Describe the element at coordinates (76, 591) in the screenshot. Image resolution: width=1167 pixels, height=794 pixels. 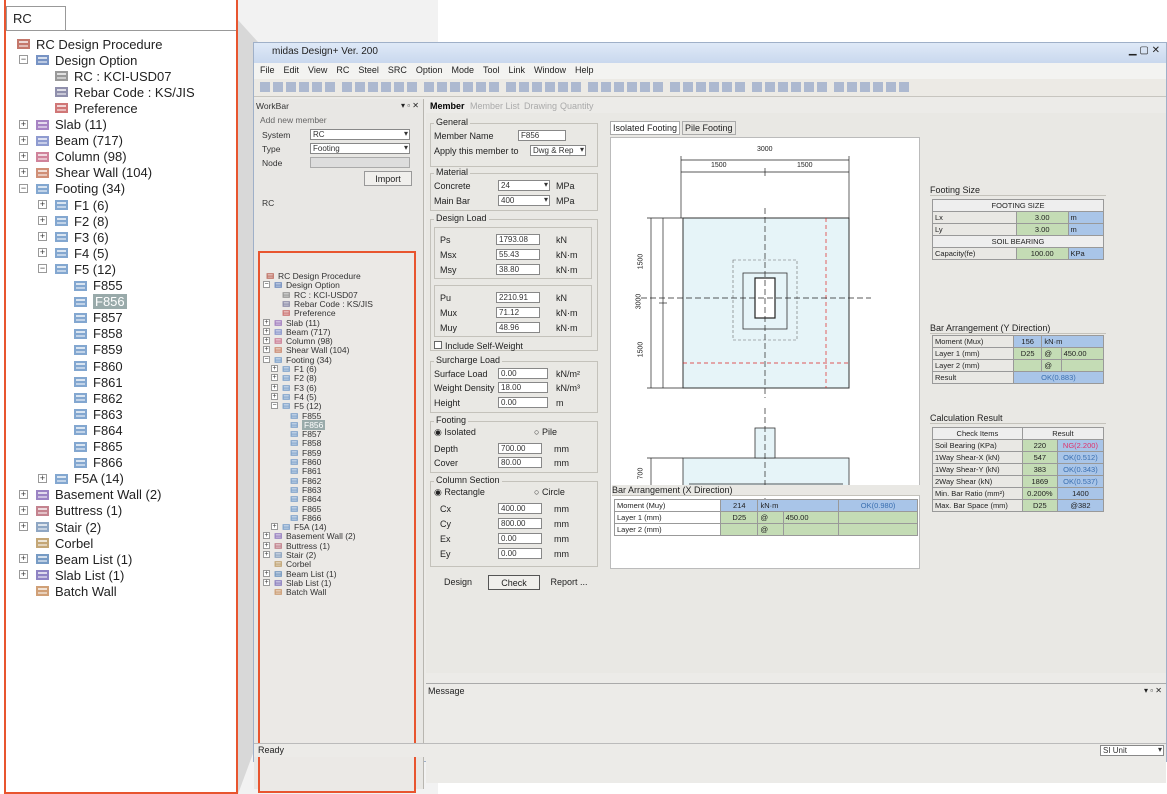
I see `tree-item: Batch Wall` at that location.